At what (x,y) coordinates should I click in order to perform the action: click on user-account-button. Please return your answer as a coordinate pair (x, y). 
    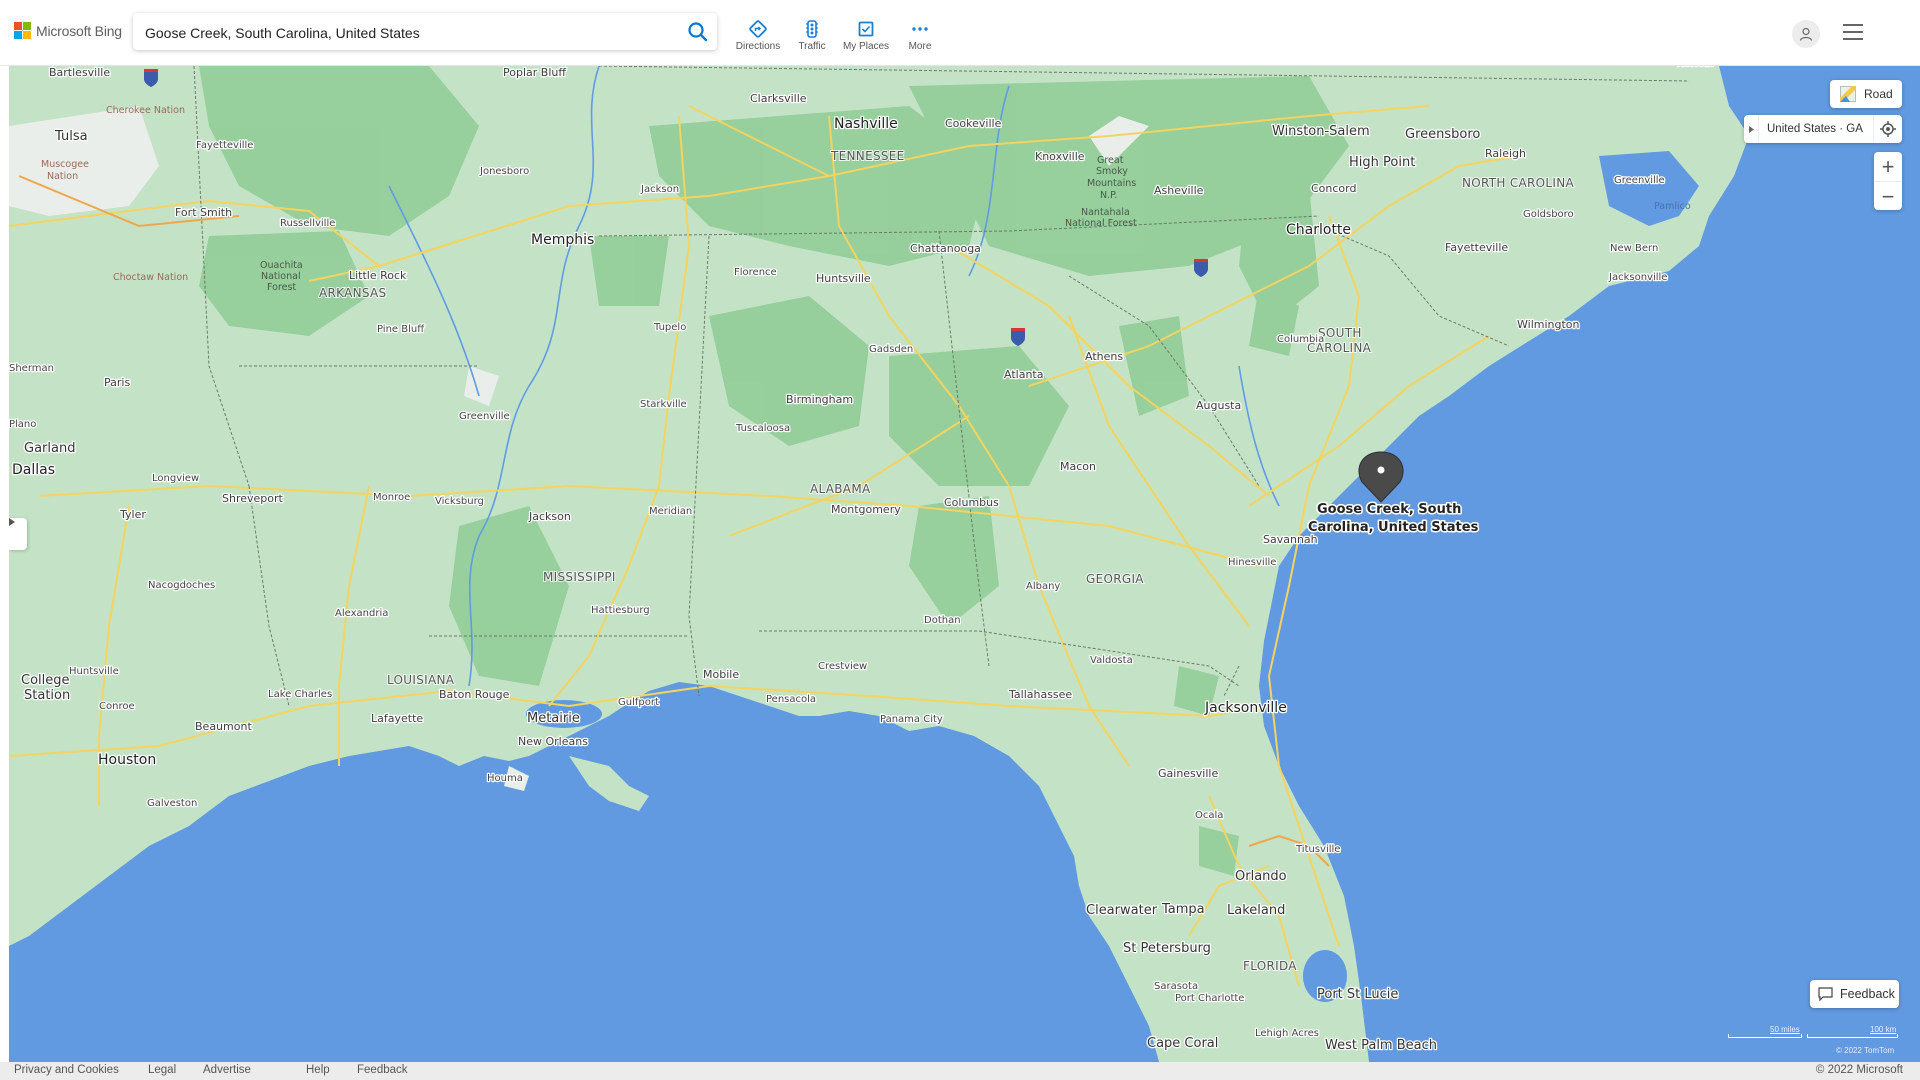
    Looking at the image, I should click on (1806, 34).